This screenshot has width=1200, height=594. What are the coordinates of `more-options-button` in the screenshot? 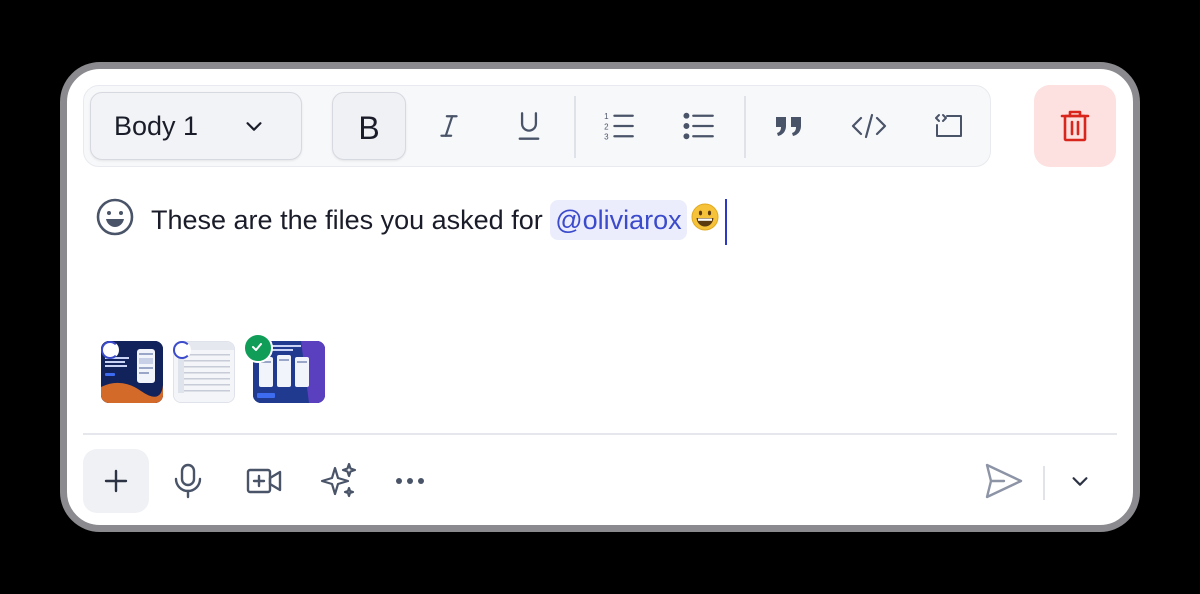 It's located at (410, 481).